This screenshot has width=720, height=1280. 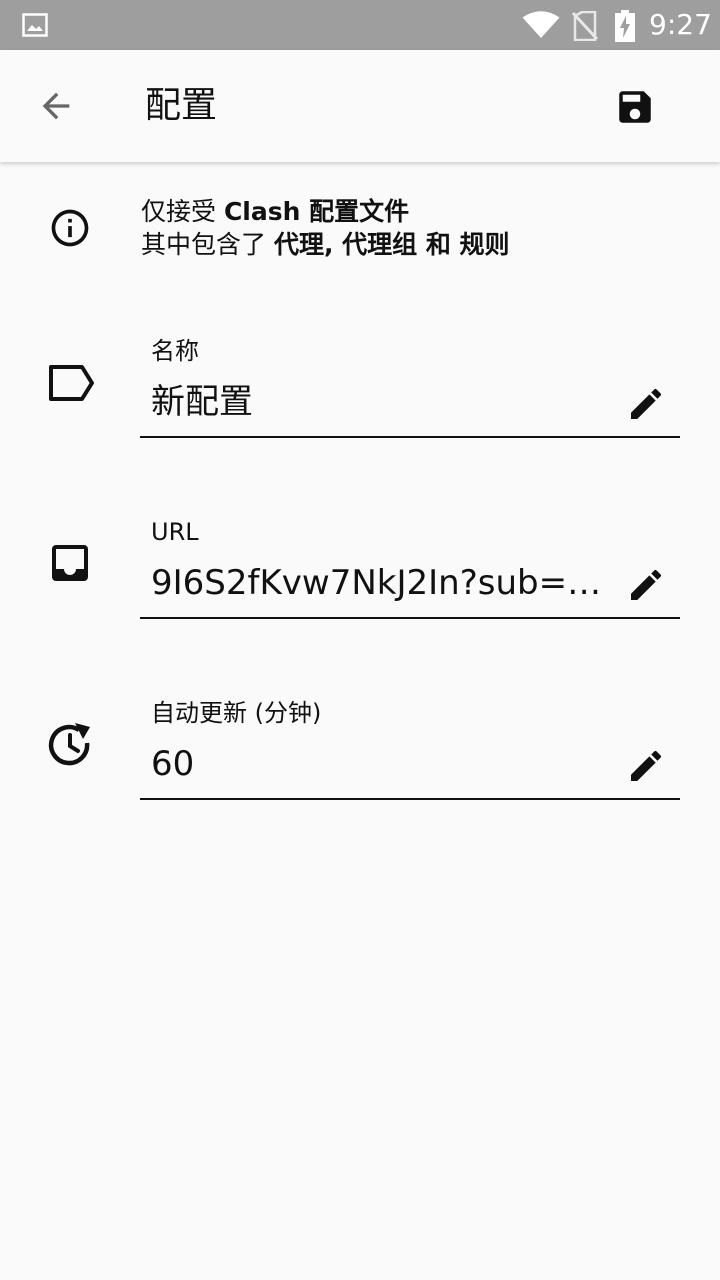 I want to click on arrow-back-icon, so click(x=56, y=108).